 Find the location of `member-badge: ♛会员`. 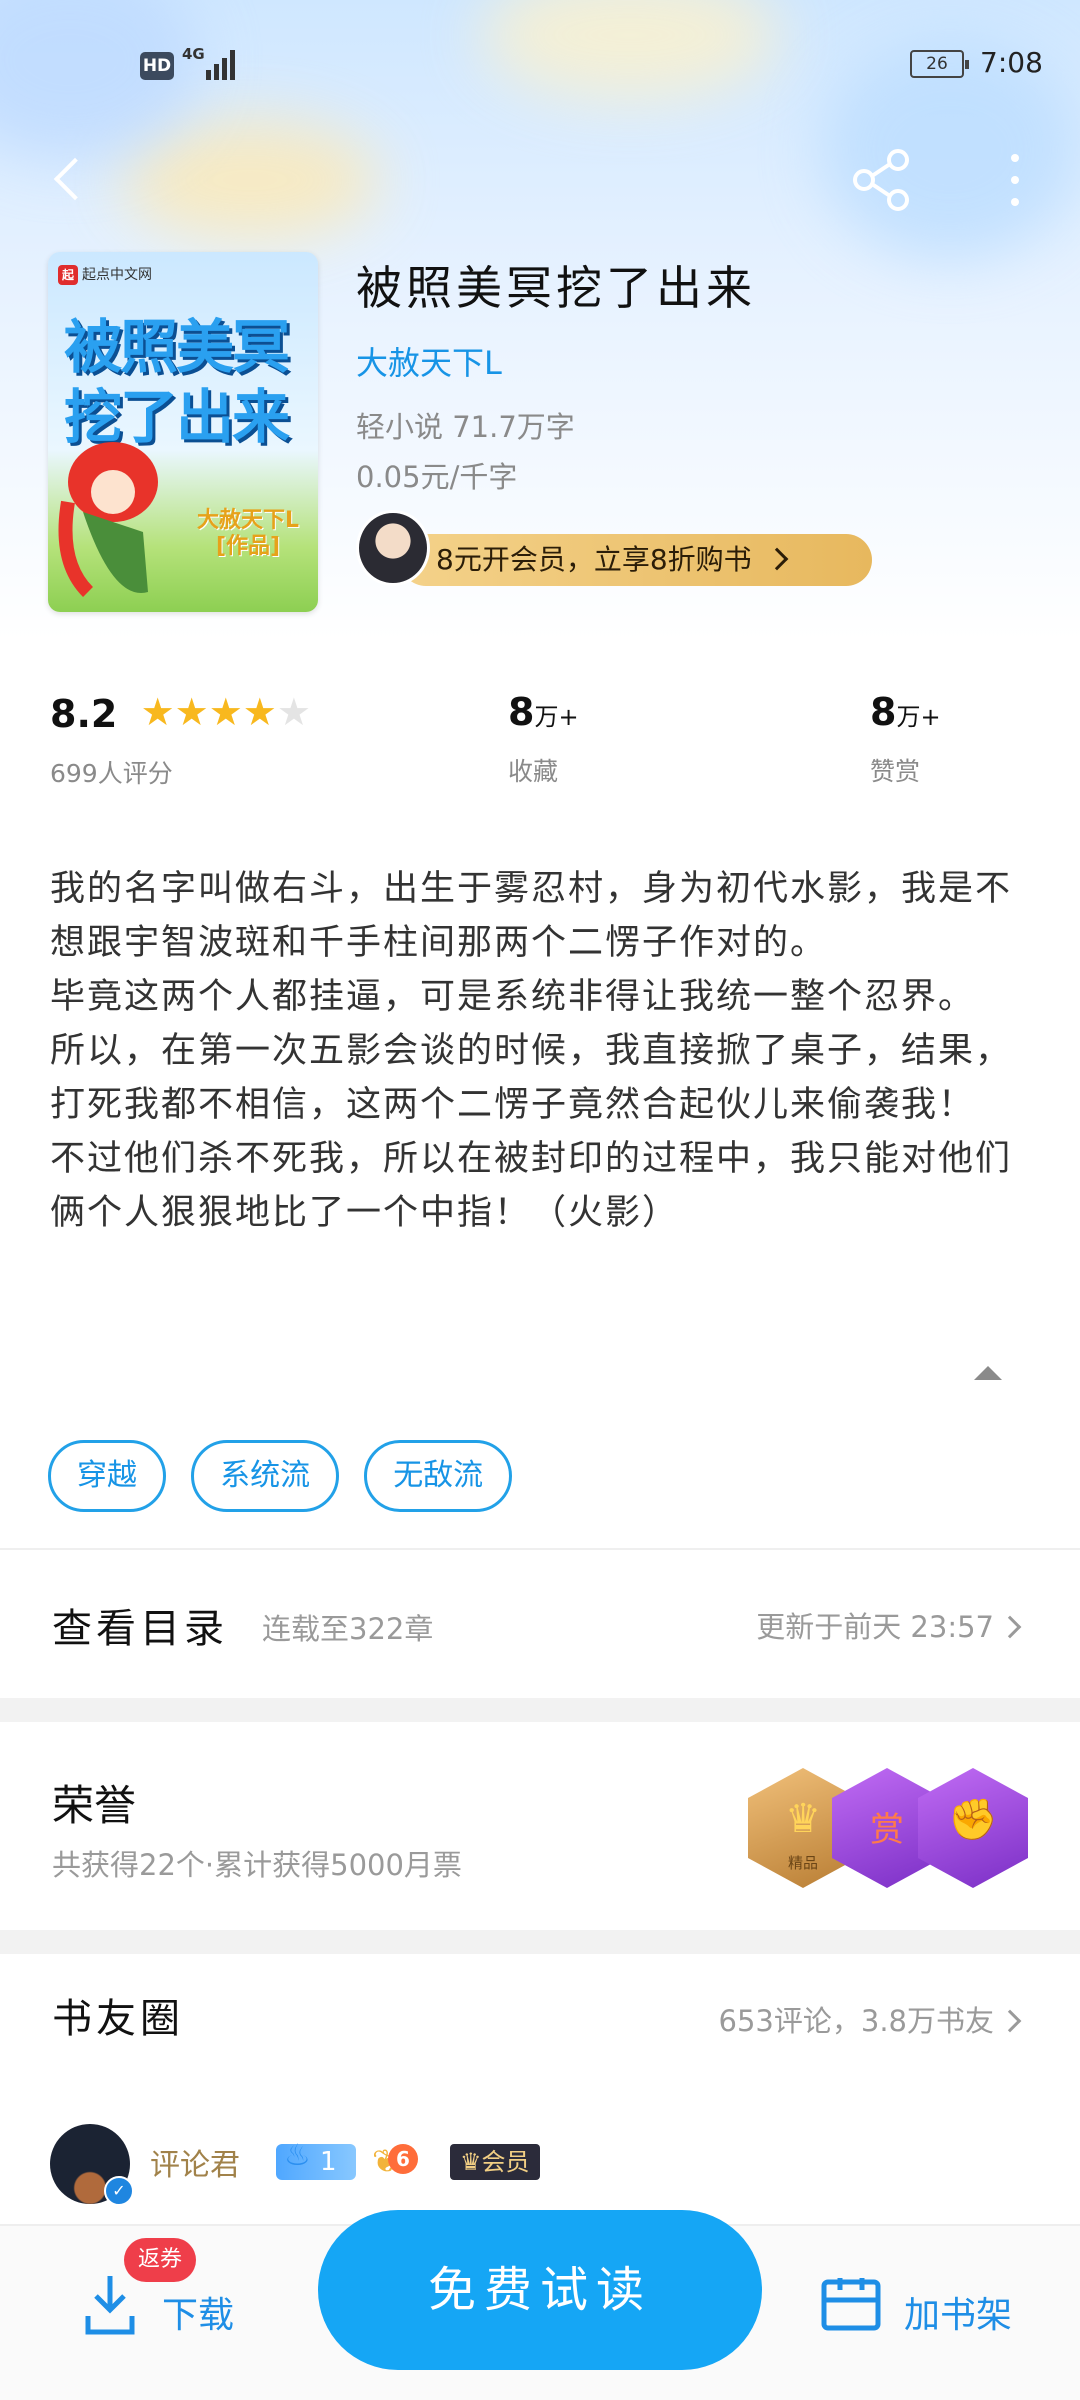

member-badge: ♛会员 is located at coordinates (495, 2162).